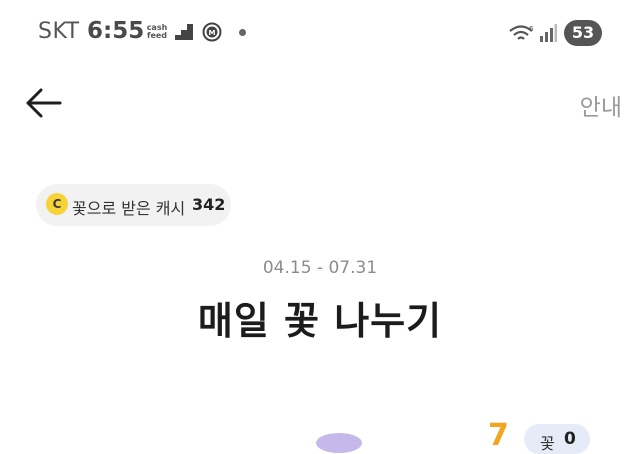 The height and width of the screenshot is (454, 640). I want to click on stairs-icon, so click(184, 32).